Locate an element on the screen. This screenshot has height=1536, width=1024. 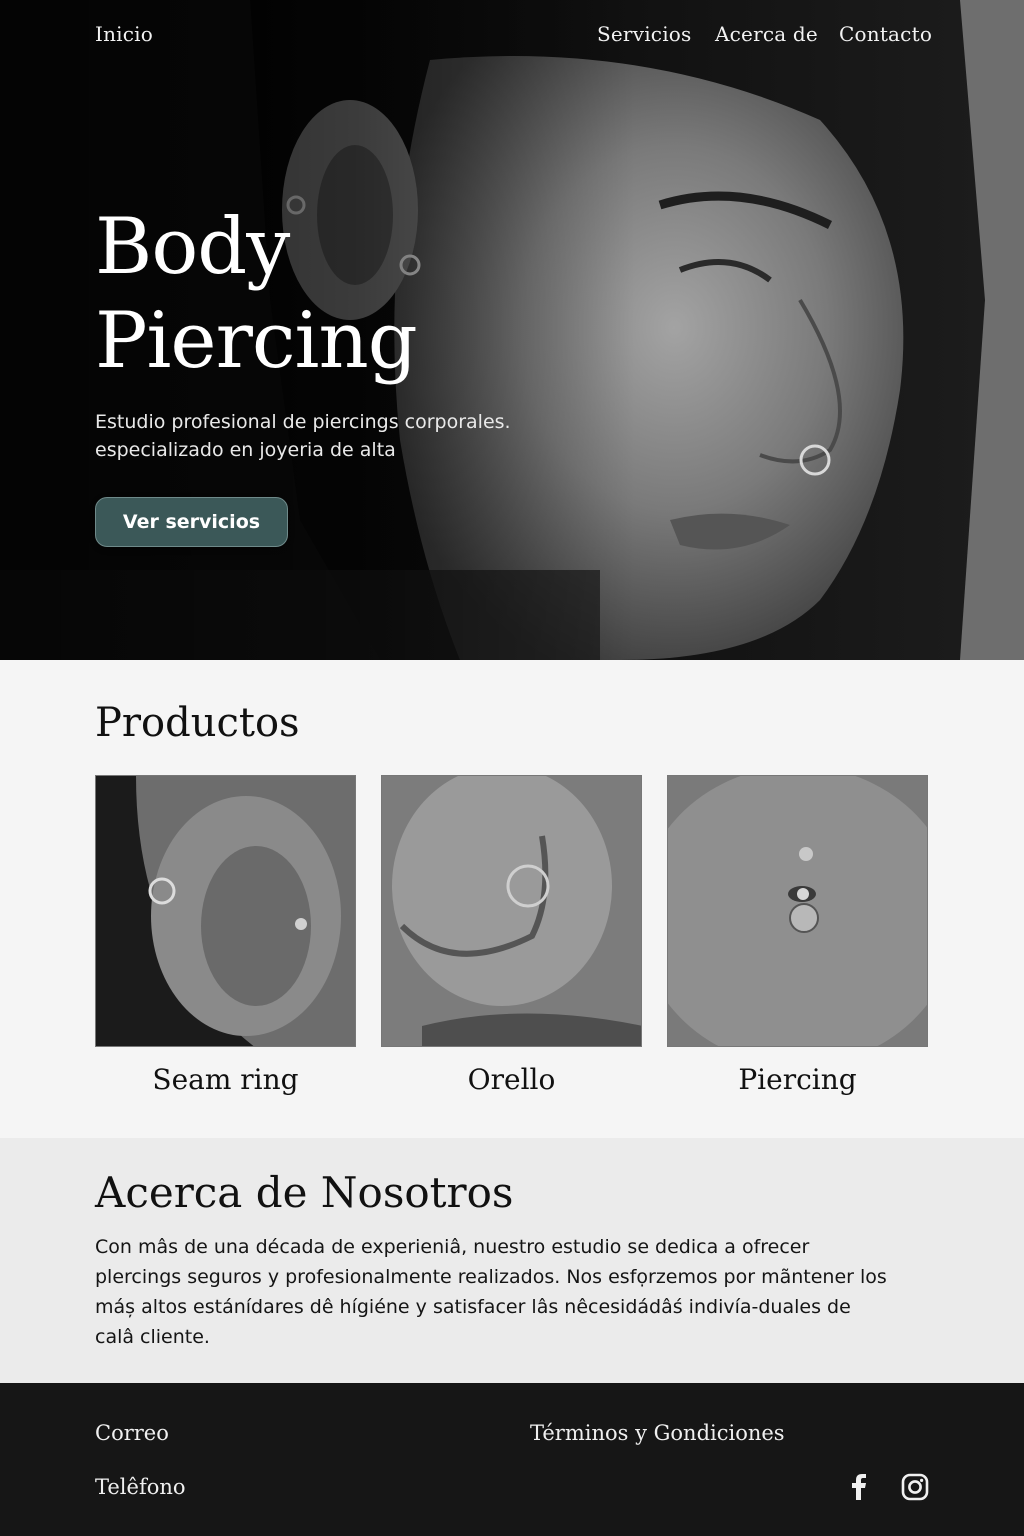
products-title: Productos is located at coordinates (197, 723).